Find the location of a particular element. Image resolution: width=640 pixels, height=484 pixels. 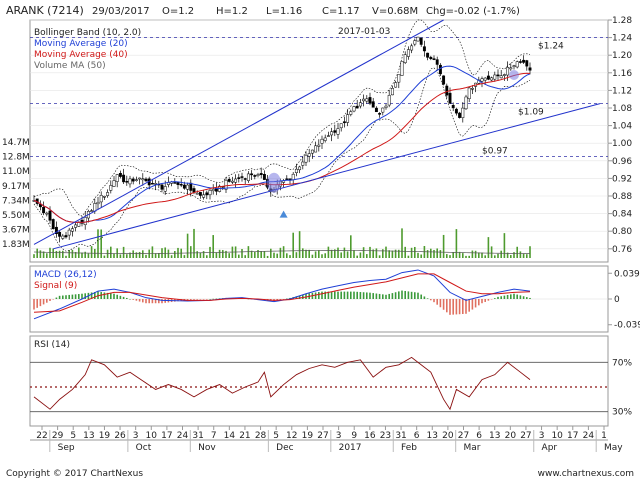

volume-tick-label: 14.7M is located at coordinates (16, 143).